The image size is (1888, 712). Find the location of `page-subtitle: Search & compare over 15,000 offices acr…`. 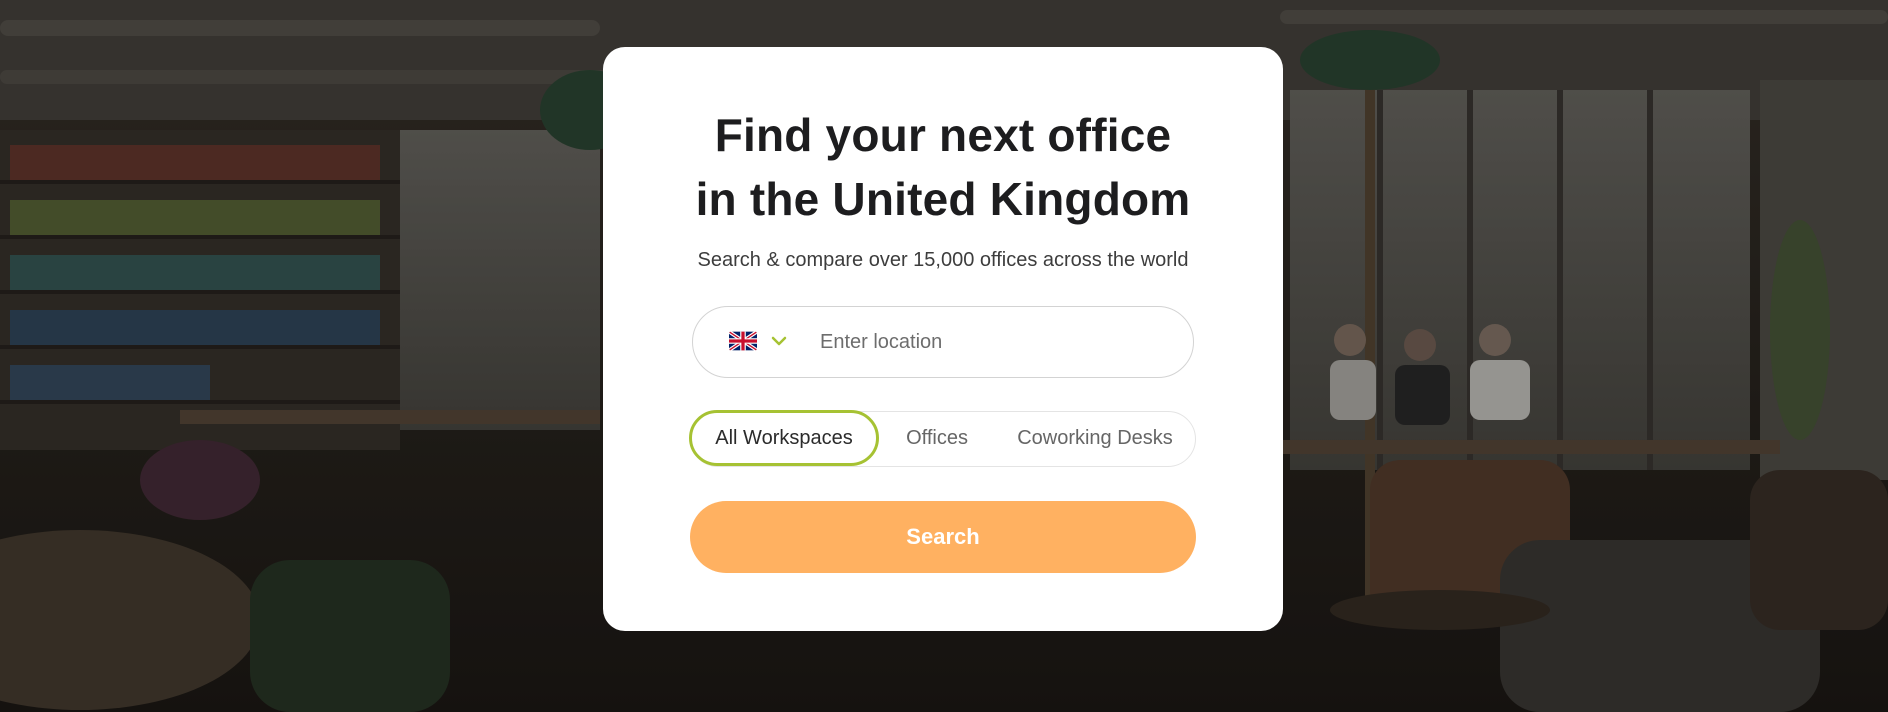

page-subtitle: Search & compare over 15,000 offices acr… is located at coordinates (943, 260).